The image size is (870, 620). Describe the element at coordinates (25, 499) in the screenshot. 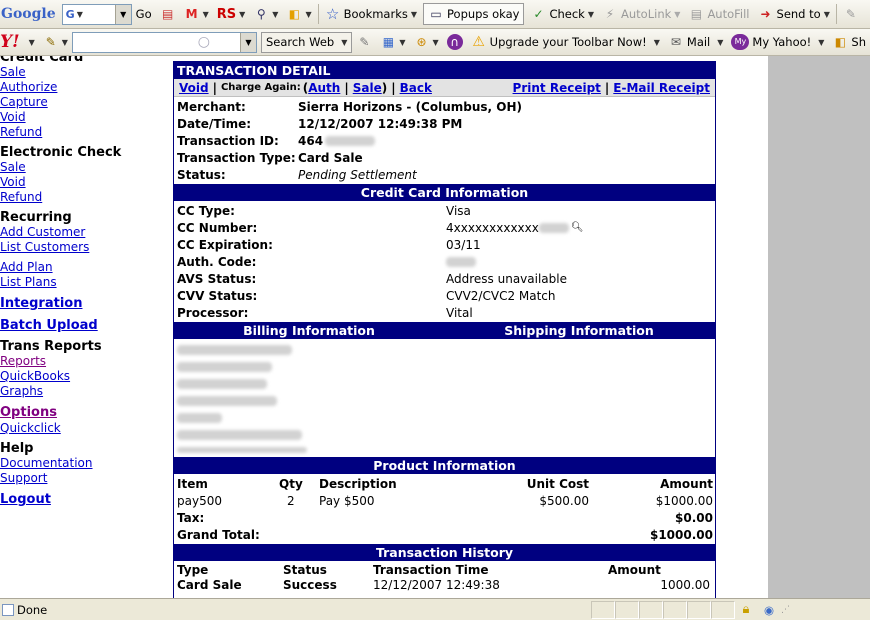

I see `nav-logout: Logout` at that location.